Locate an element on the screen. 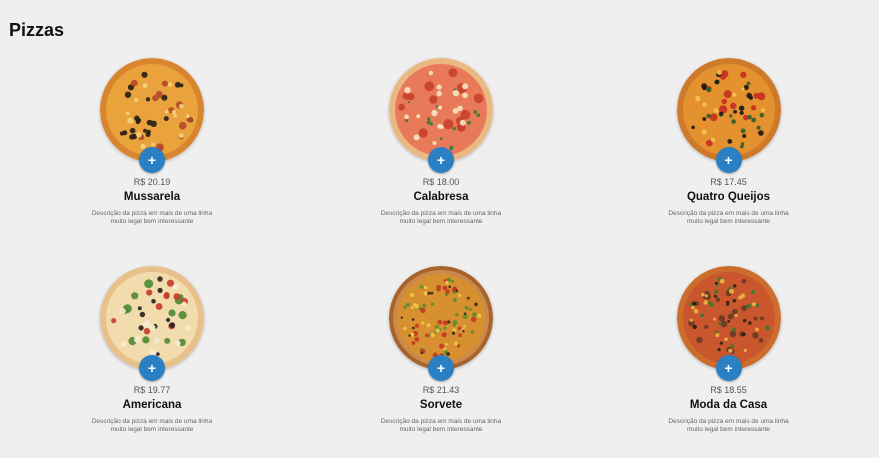  pizza-name: Mussarela is located at coordinates (152, 197).